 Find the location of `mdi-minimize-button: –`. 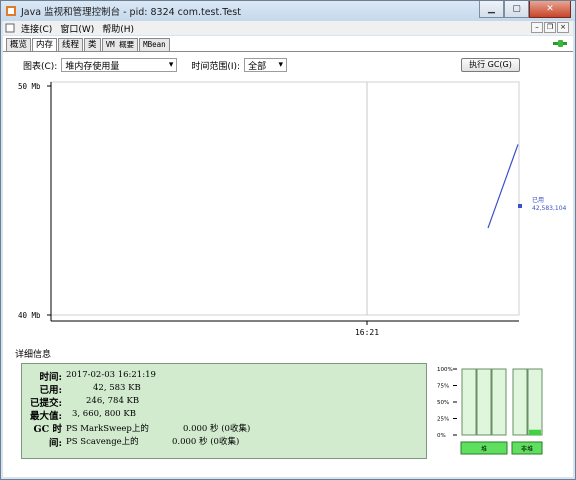

mdi-minimize-button: – is located at coordinates (537, 27).